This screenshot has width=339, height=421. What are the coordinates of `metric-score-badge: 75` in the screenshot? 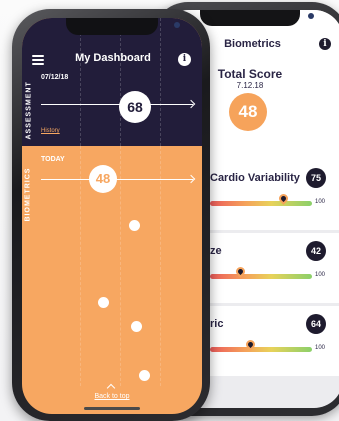 It's located at (316, 178).